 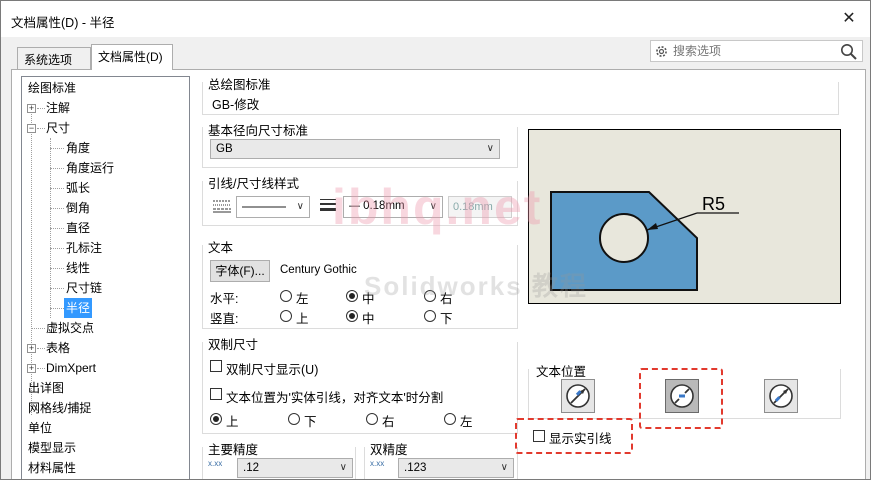 I want to click on horizontal-left-radio, so click(x=286, y=296).